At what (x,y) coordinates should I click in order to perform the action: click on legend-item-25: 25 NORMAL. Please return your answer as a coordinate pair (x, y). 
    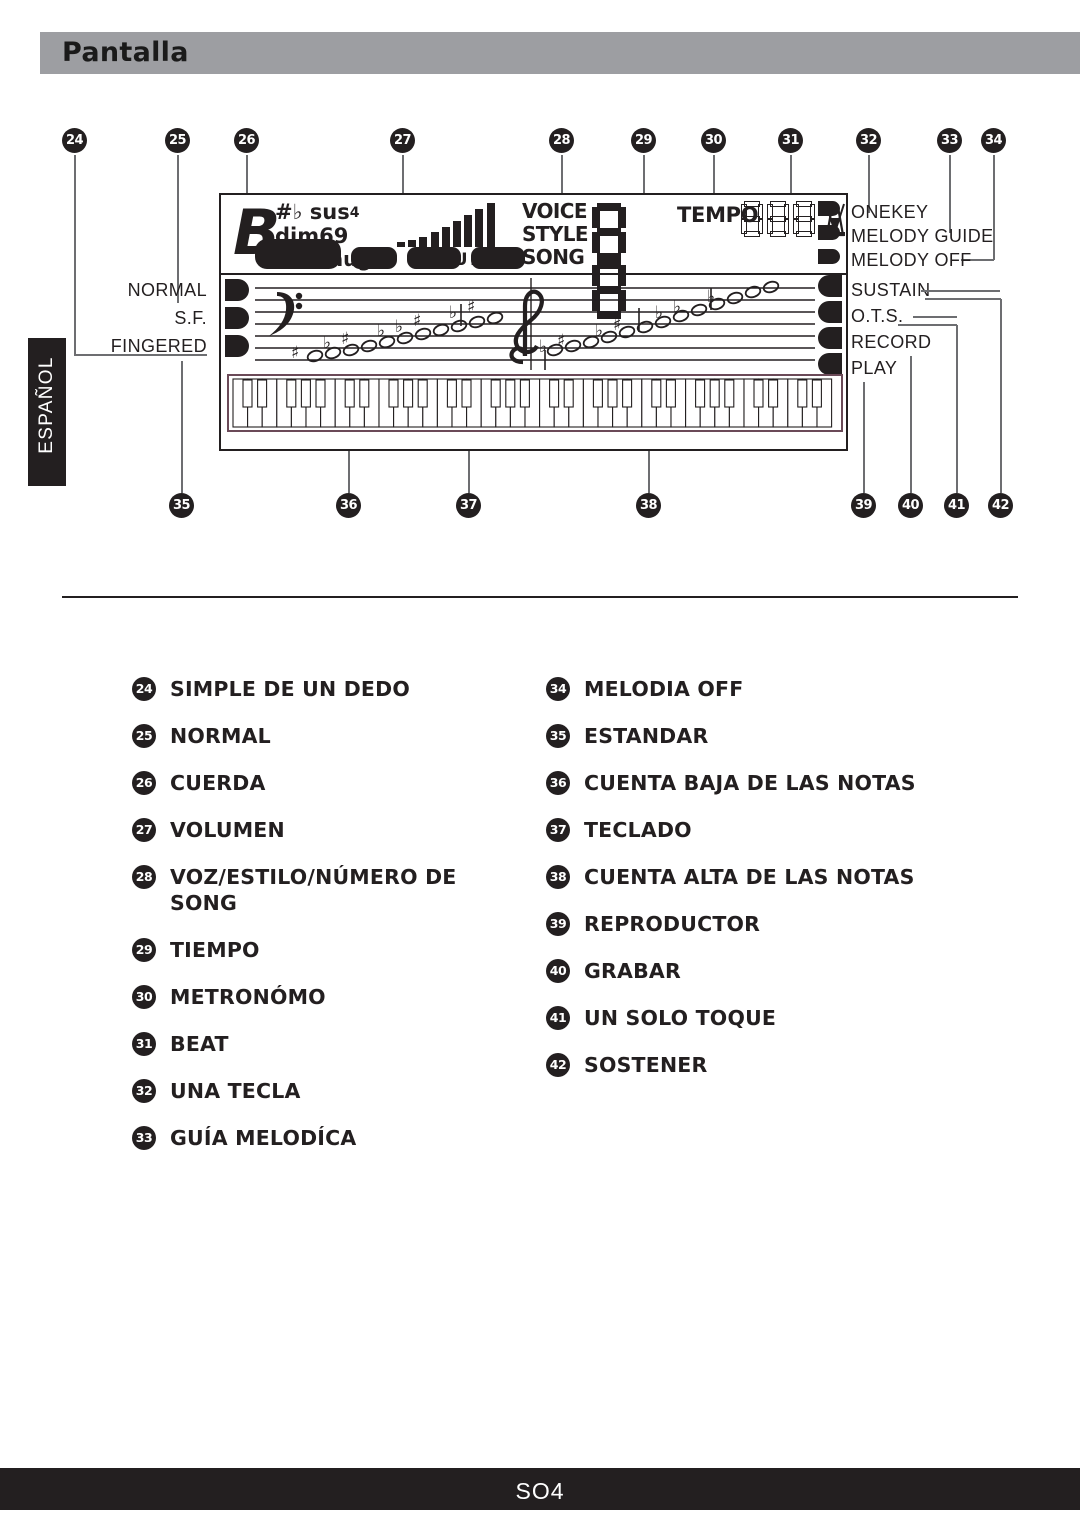
    Looking at the image, I should click on (332, 736).